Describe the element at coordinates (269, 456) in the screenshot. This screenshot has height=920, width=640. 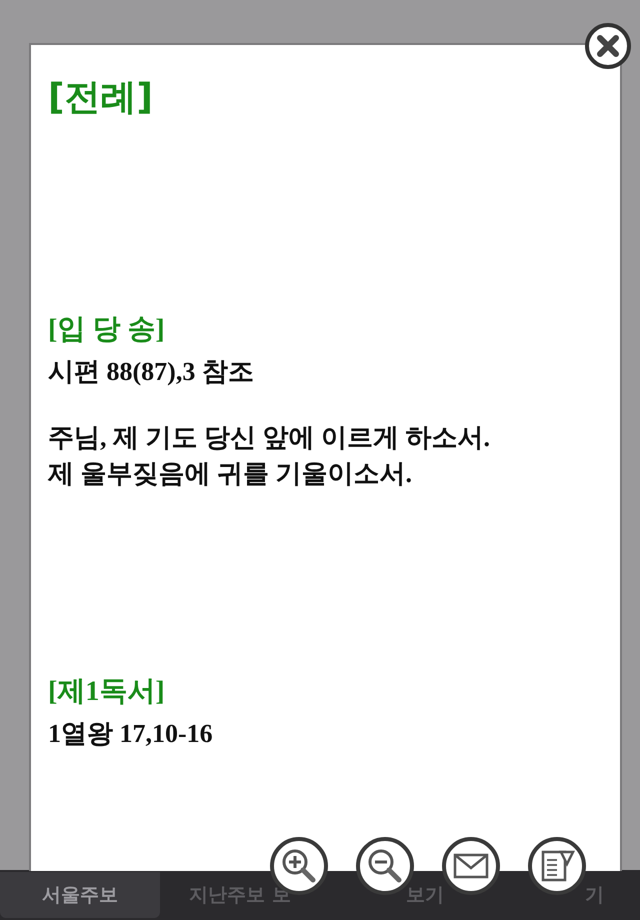
I see `paragraph: 주님, 제 기도 당신 앞에 이르게 하소서. 제 울부짖음에 귀를 기울이소서.` at that location.